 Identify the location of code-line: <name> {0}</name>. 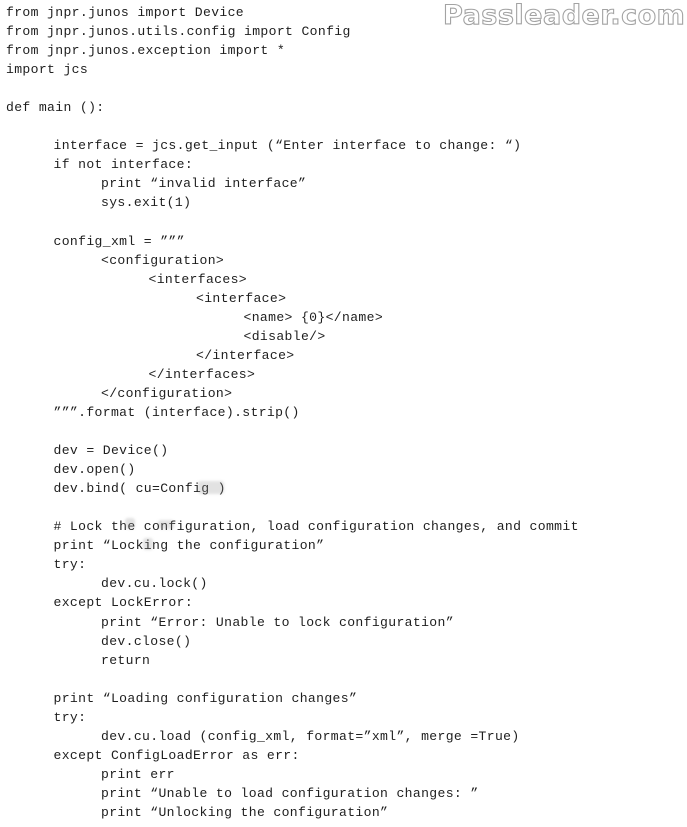
(313, 317).